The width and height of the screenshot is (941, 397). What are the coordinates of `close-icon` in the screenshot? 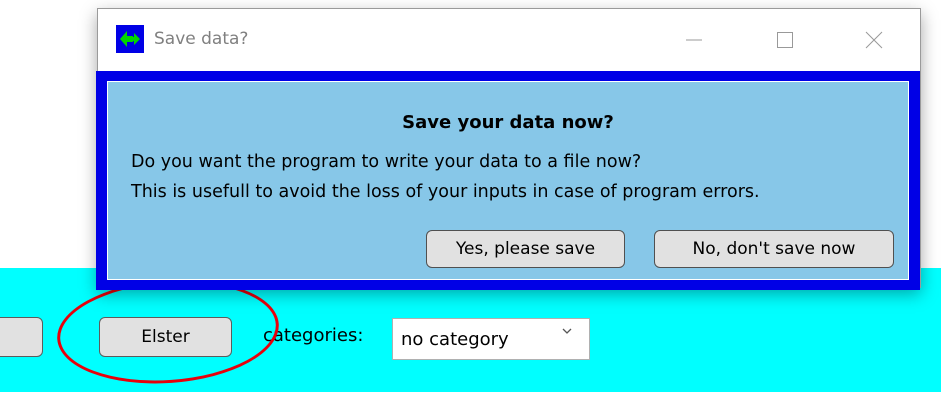 It's located at (874, 40).